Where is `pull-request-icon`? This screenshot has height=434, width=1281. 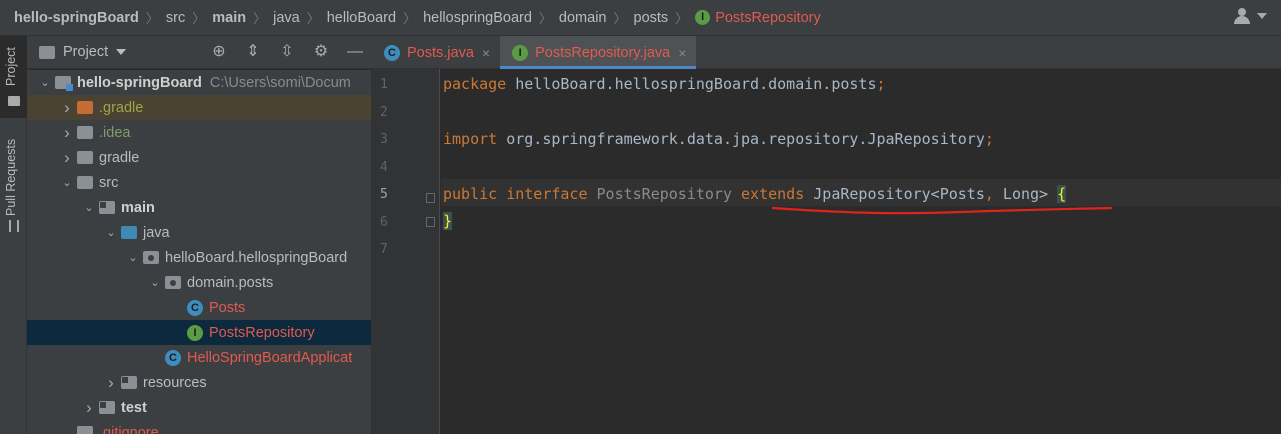
pull-request-icon is located at coordinates (14, 226).